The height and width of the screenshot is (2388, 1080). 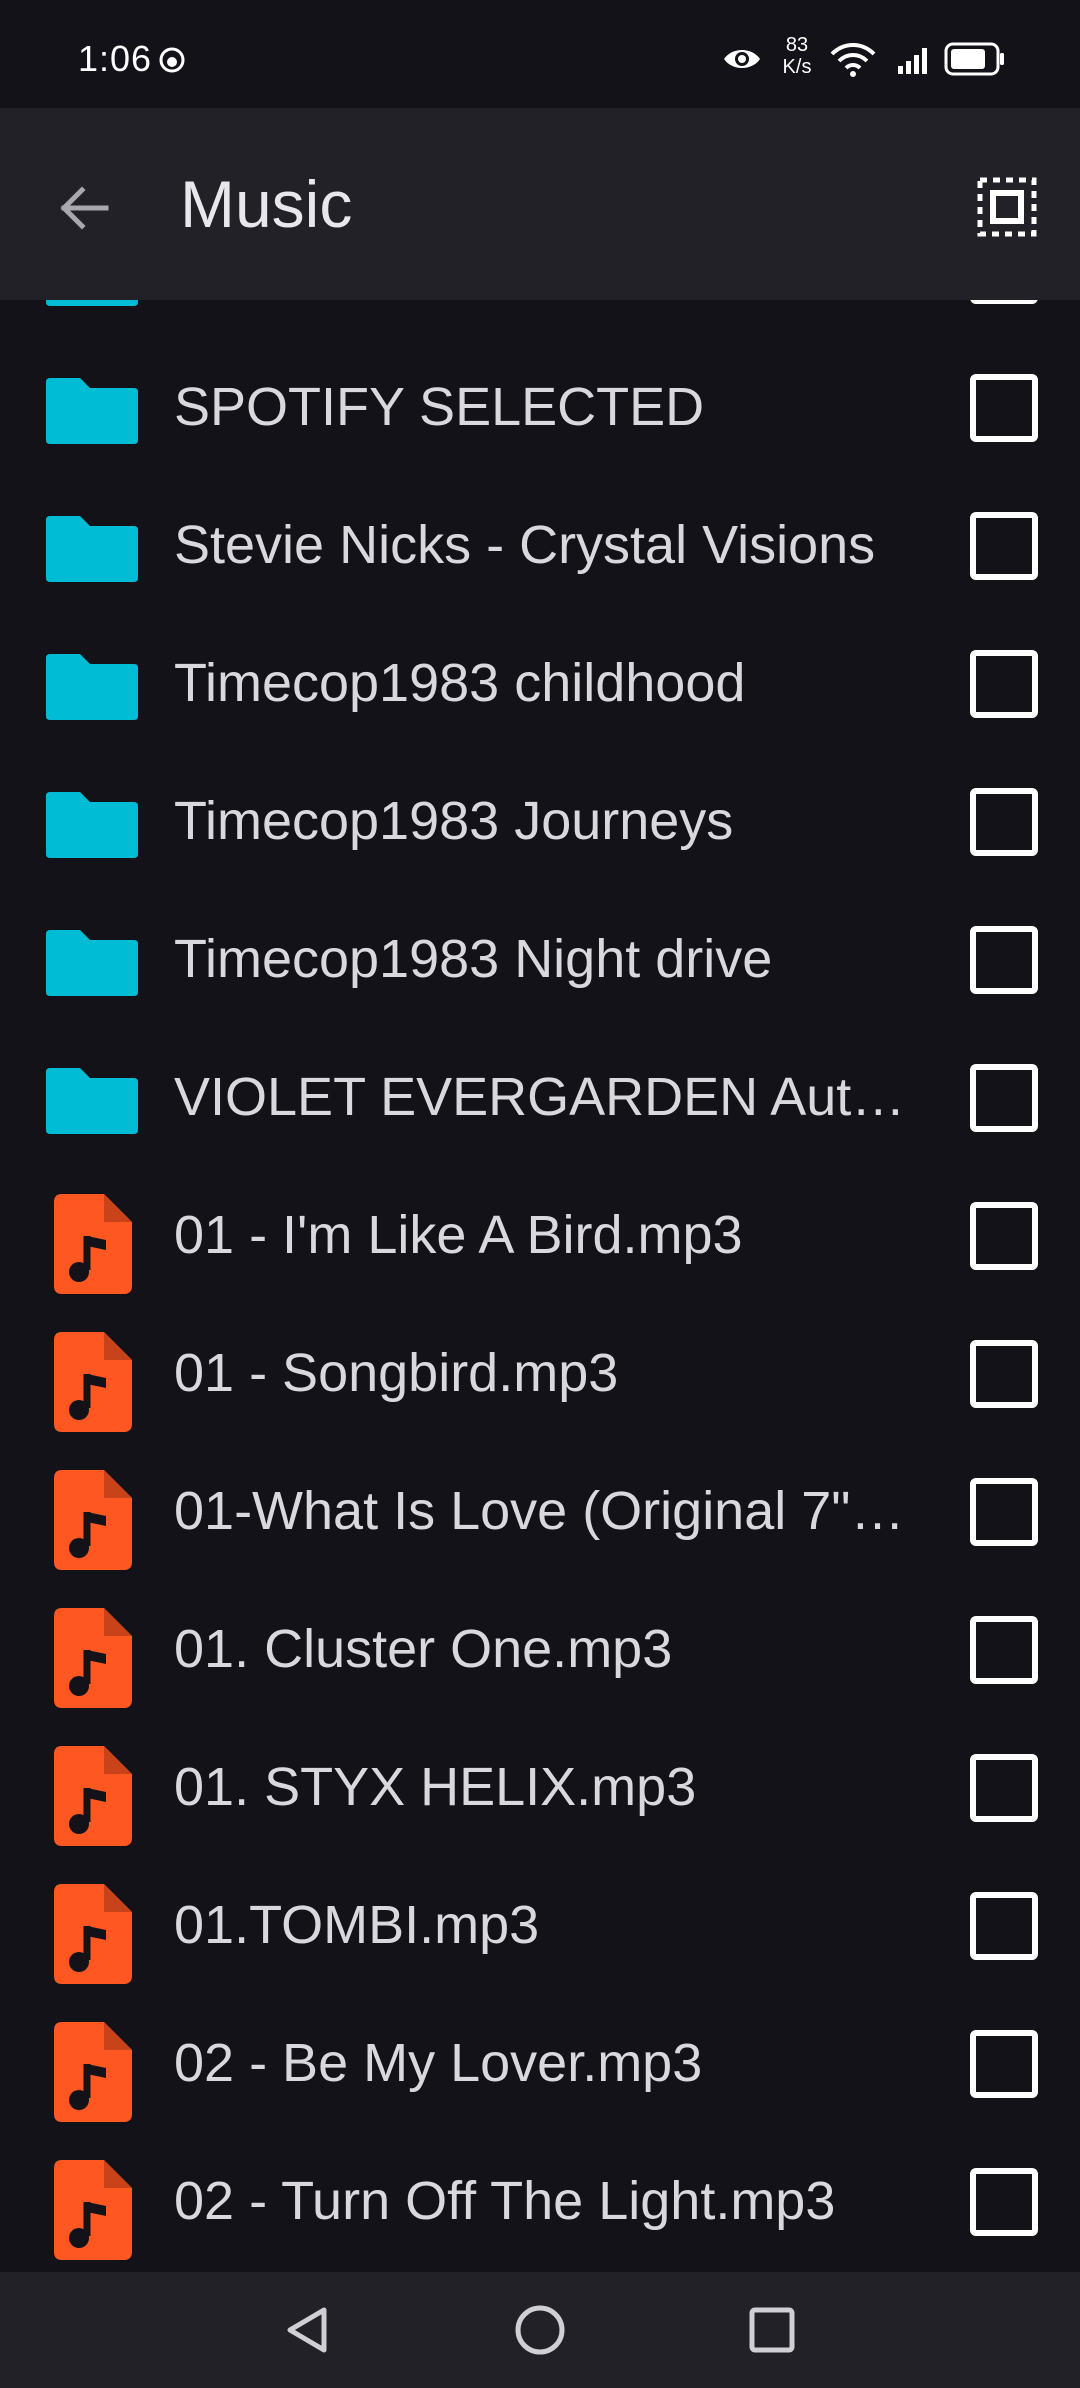 What do you see at coordinates (742, 59) in the screenshot?
I see `eye-icon` at bounding box center [742, 59].